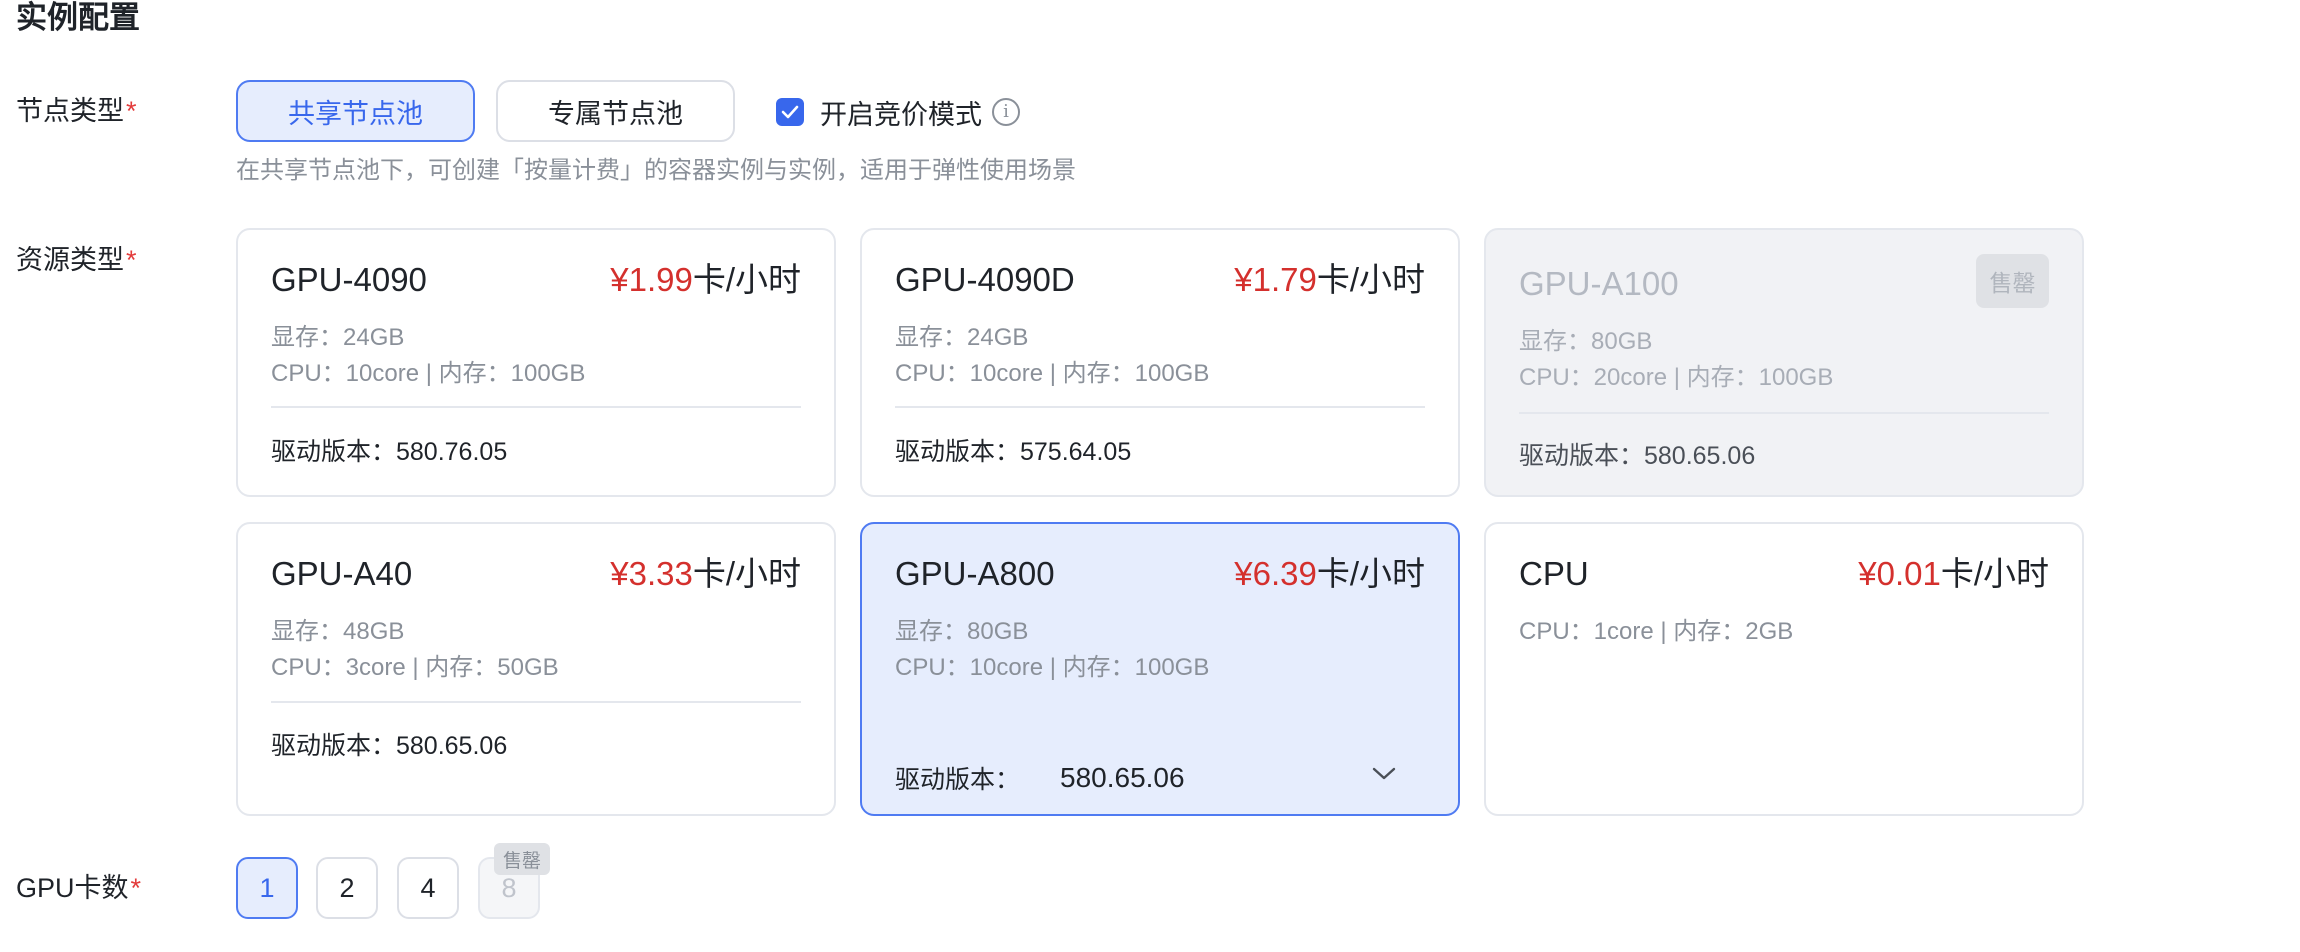  I want to click on chevron-down-icon, so click(1384, 773).